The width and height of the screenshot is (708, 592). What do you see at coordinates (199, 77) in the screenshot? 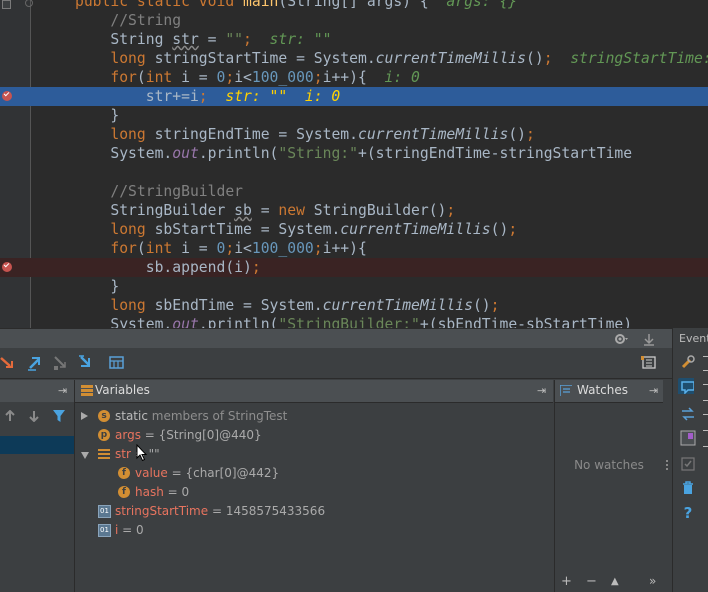
I see `code-token: i =` at bounding box center [199, 77].